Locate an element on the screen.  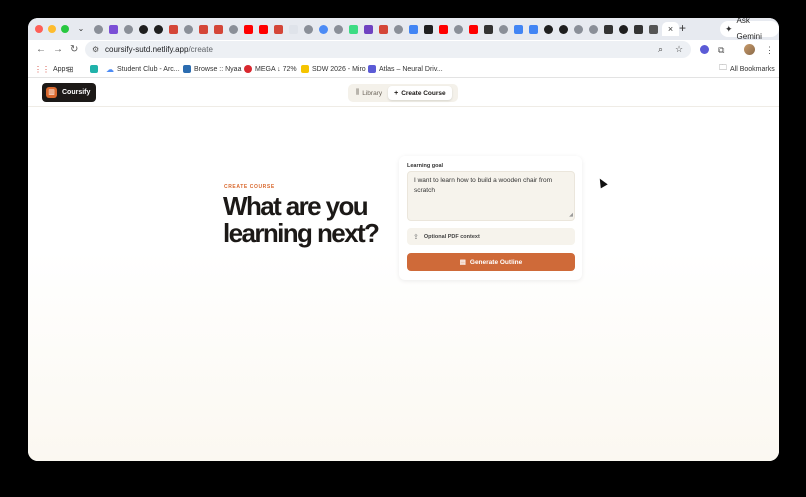
menu-kebab-icon: ⋮ is located at coordinates (769, 50).